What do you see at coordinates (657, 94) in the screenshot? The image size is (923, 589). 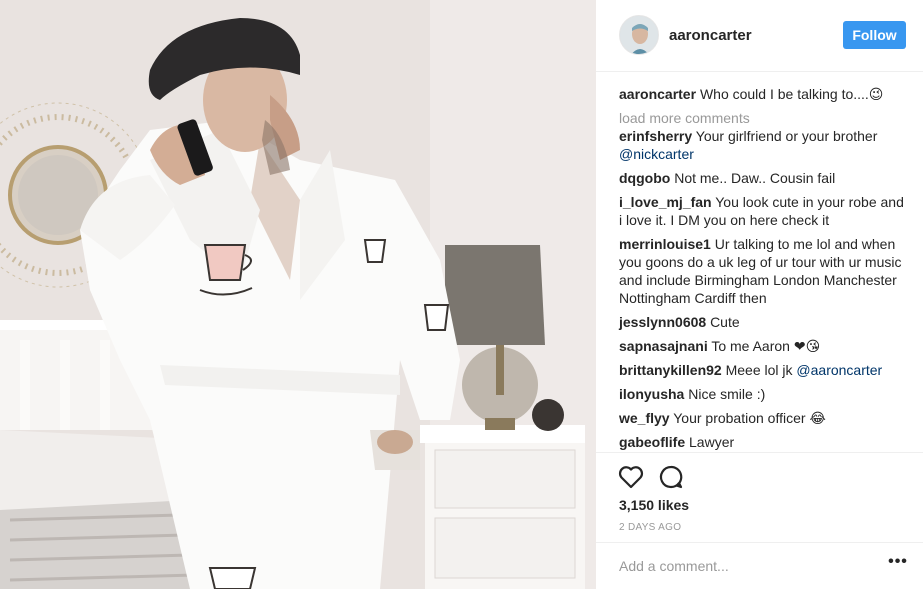 I see `caption-username: aaroncarter` at bounding box center [657, 94].